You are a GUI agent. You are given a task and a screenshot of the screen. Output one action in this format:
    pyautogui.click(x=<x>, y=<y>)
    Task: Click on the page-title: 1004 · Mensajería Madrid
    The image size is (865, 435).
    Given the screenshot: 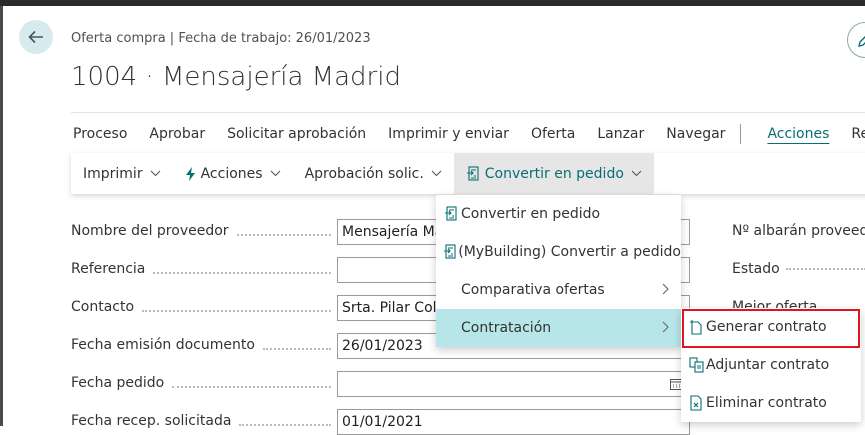 What is the action you would take?
    pyautogui.click(x=236, y=77)
    